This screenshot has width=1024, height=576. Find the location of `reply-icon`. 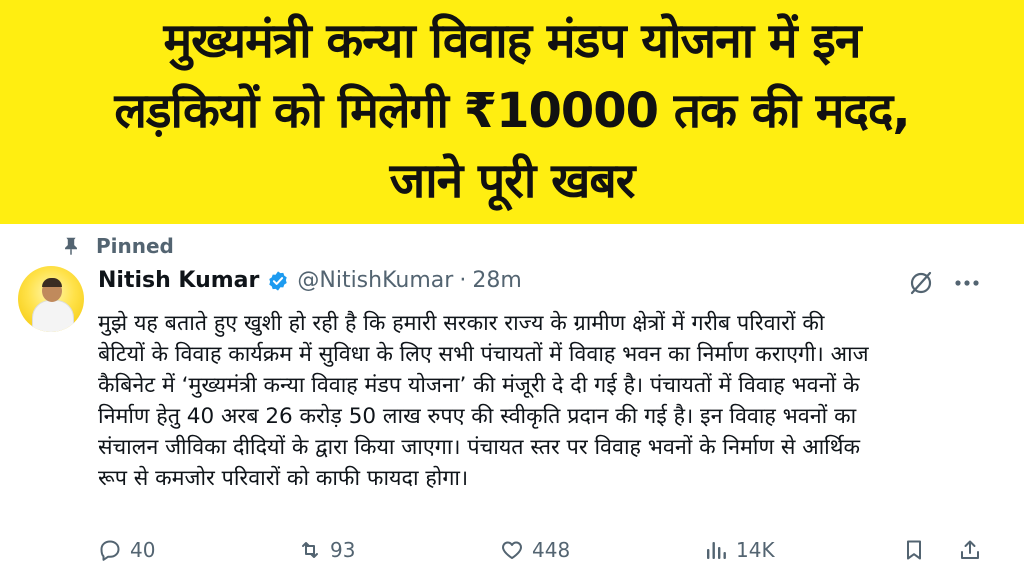

reply-icon is located at coordinates (110, 550).